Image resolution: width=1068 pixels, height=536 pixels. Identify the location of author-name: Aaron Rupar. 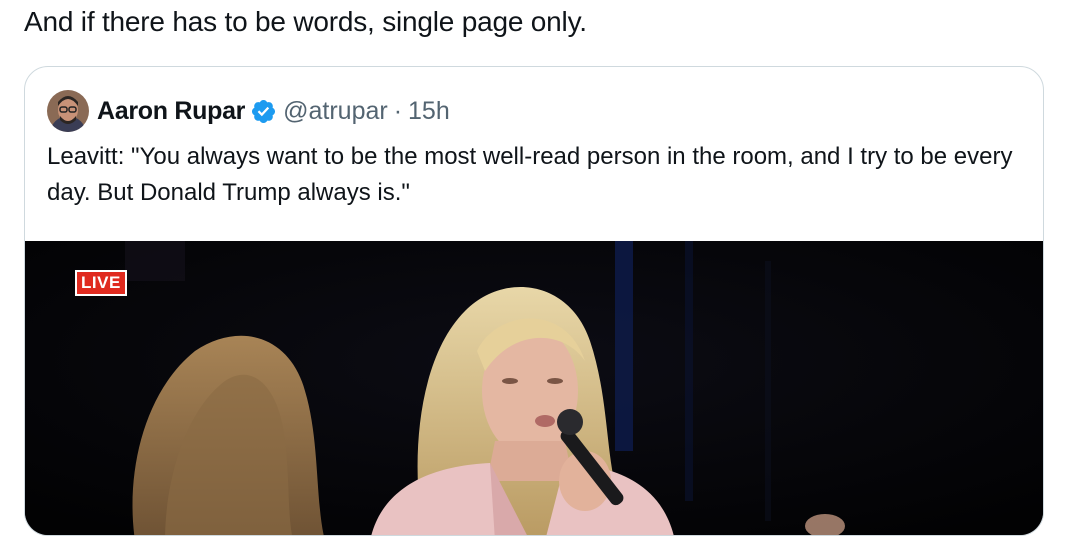
(171, 111).